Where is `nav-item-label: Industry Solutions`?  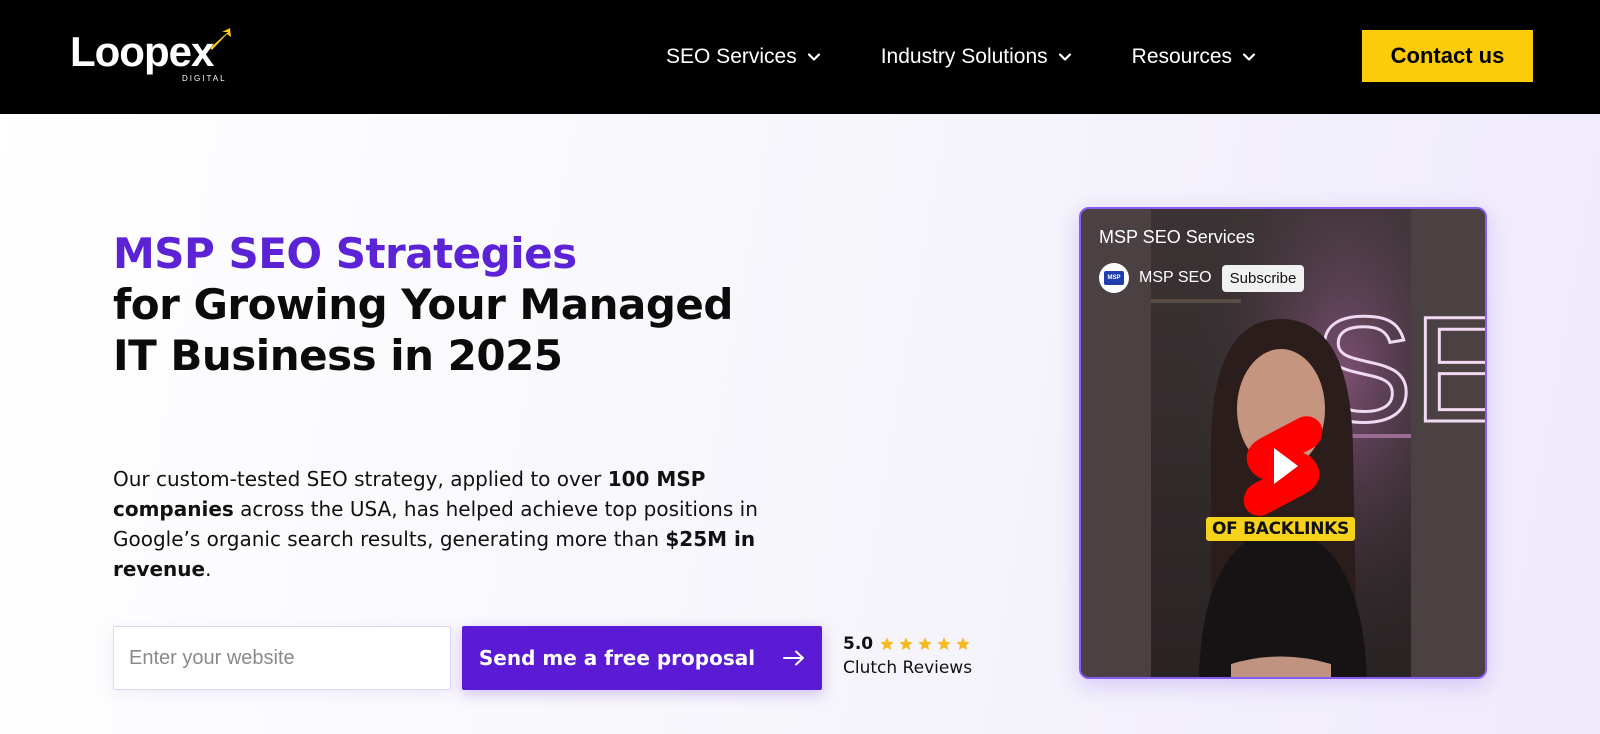 nav-item-label: Industry Solutions is located at coordinates (964, 56).